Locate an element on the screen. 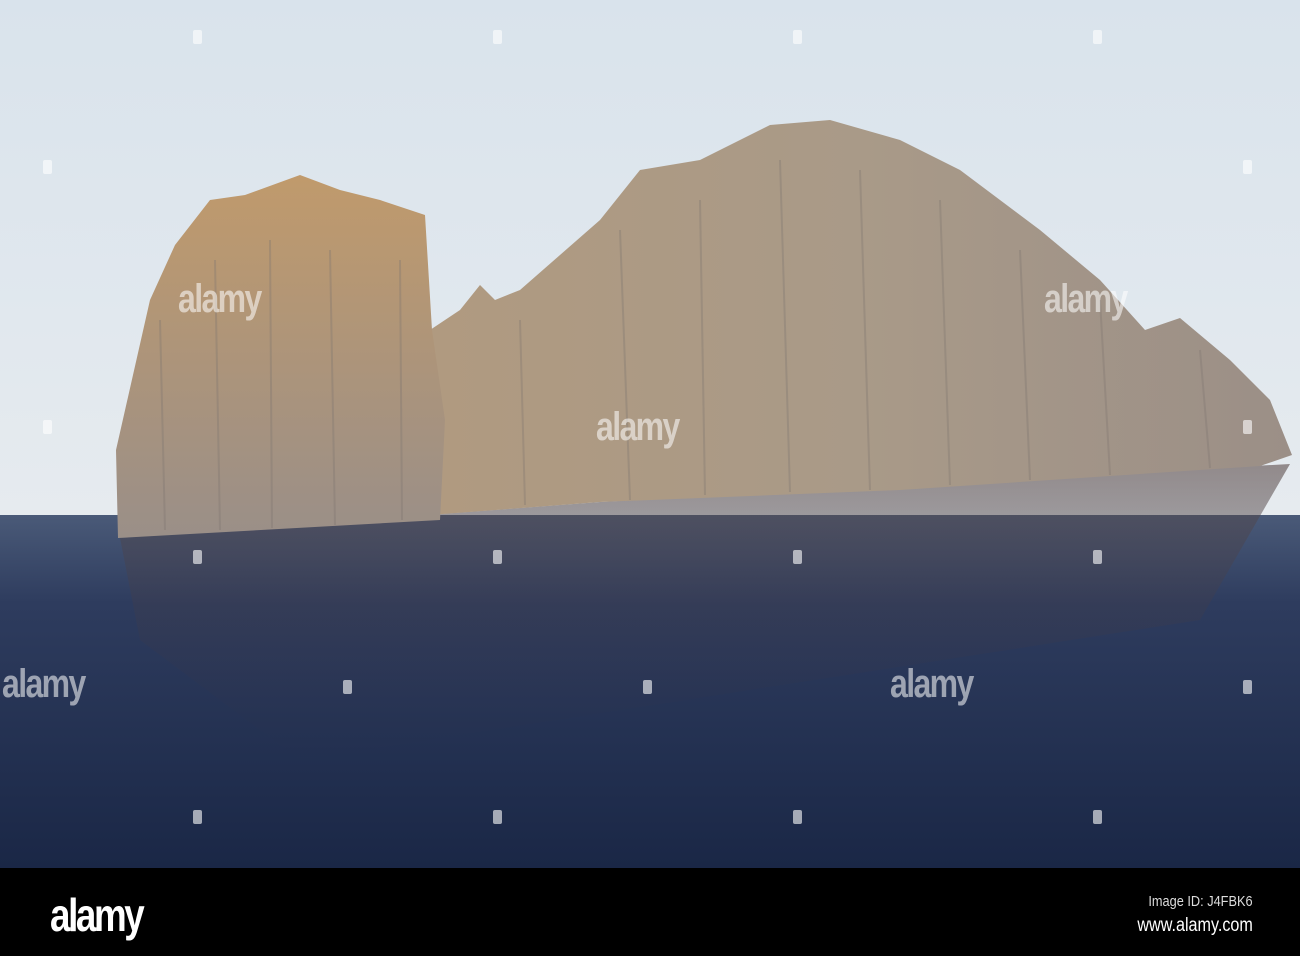 This screenshot has height=956, width=1300. image-id: Image ID: J4FBK6 is located at coordinates (1200, 901).